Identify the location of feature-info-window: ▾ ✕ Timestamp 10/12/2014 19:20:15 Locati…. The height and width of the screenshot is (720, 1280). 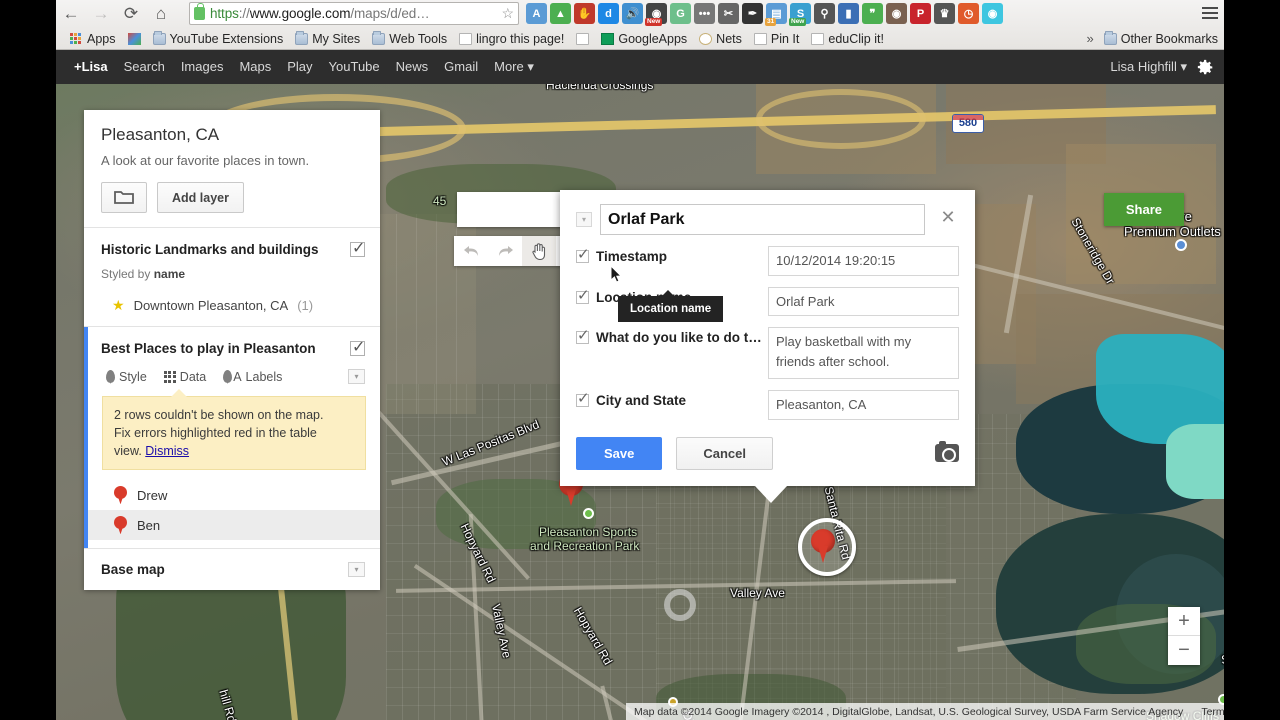
(767, 346).